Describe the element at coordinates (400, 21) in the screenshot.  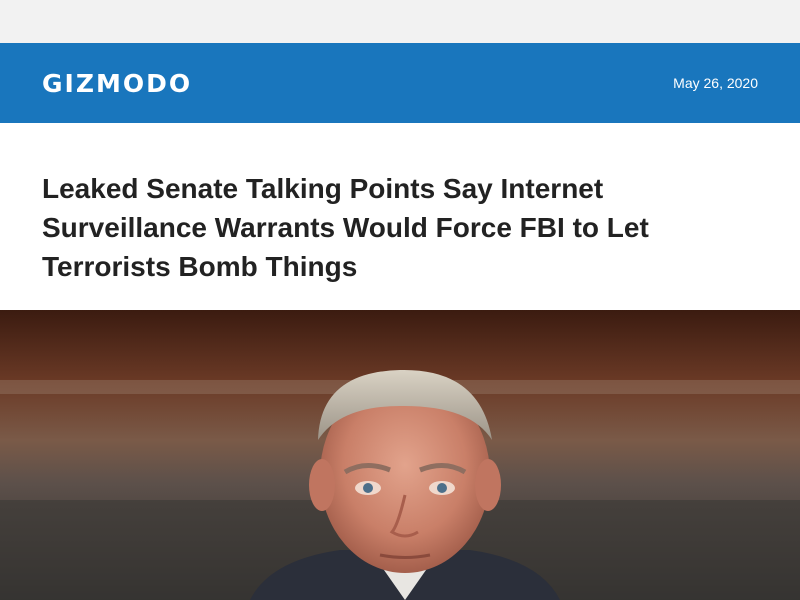
I see `browser-top-strip` at that location.